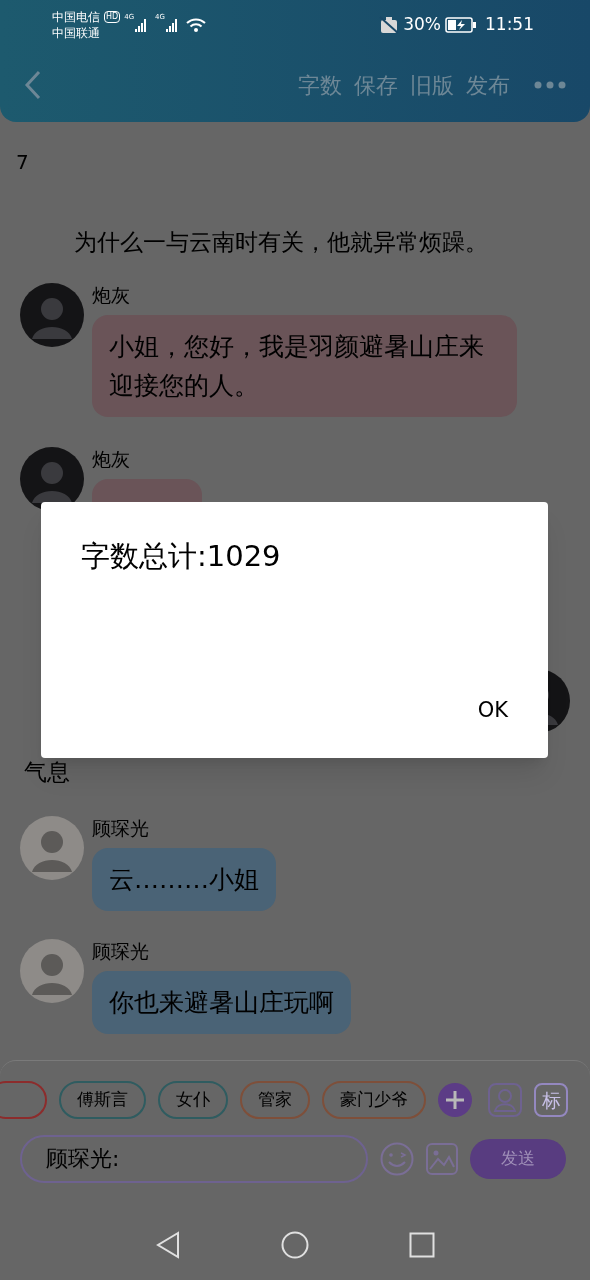 This screenshot has width=590, height=1280. I want to click on message-input: 顾琛光:, so click(194, 1159).